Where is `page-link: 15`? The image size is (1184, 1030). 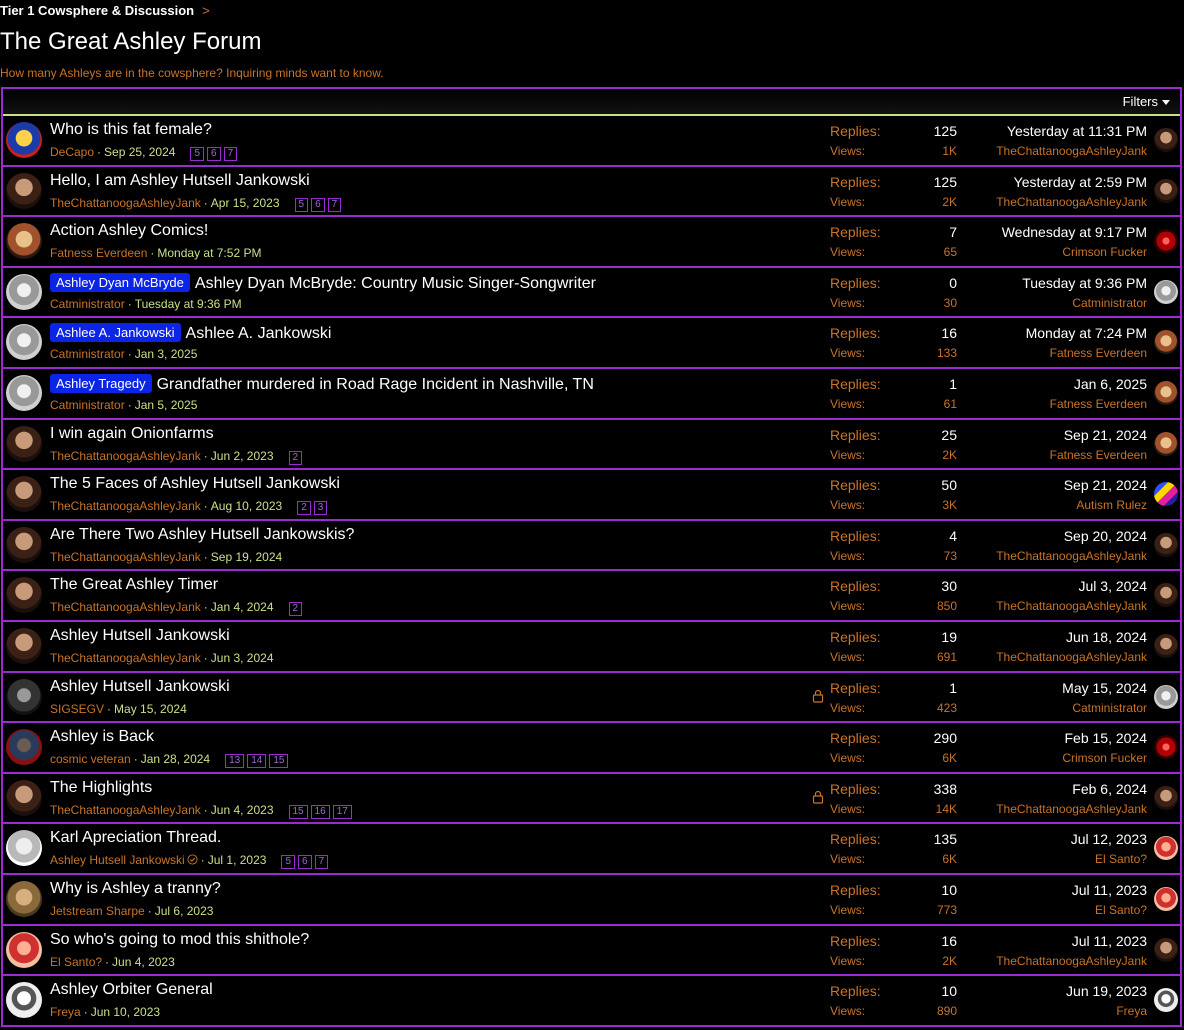
page-link: 15 is located at coordinates (298, 811).